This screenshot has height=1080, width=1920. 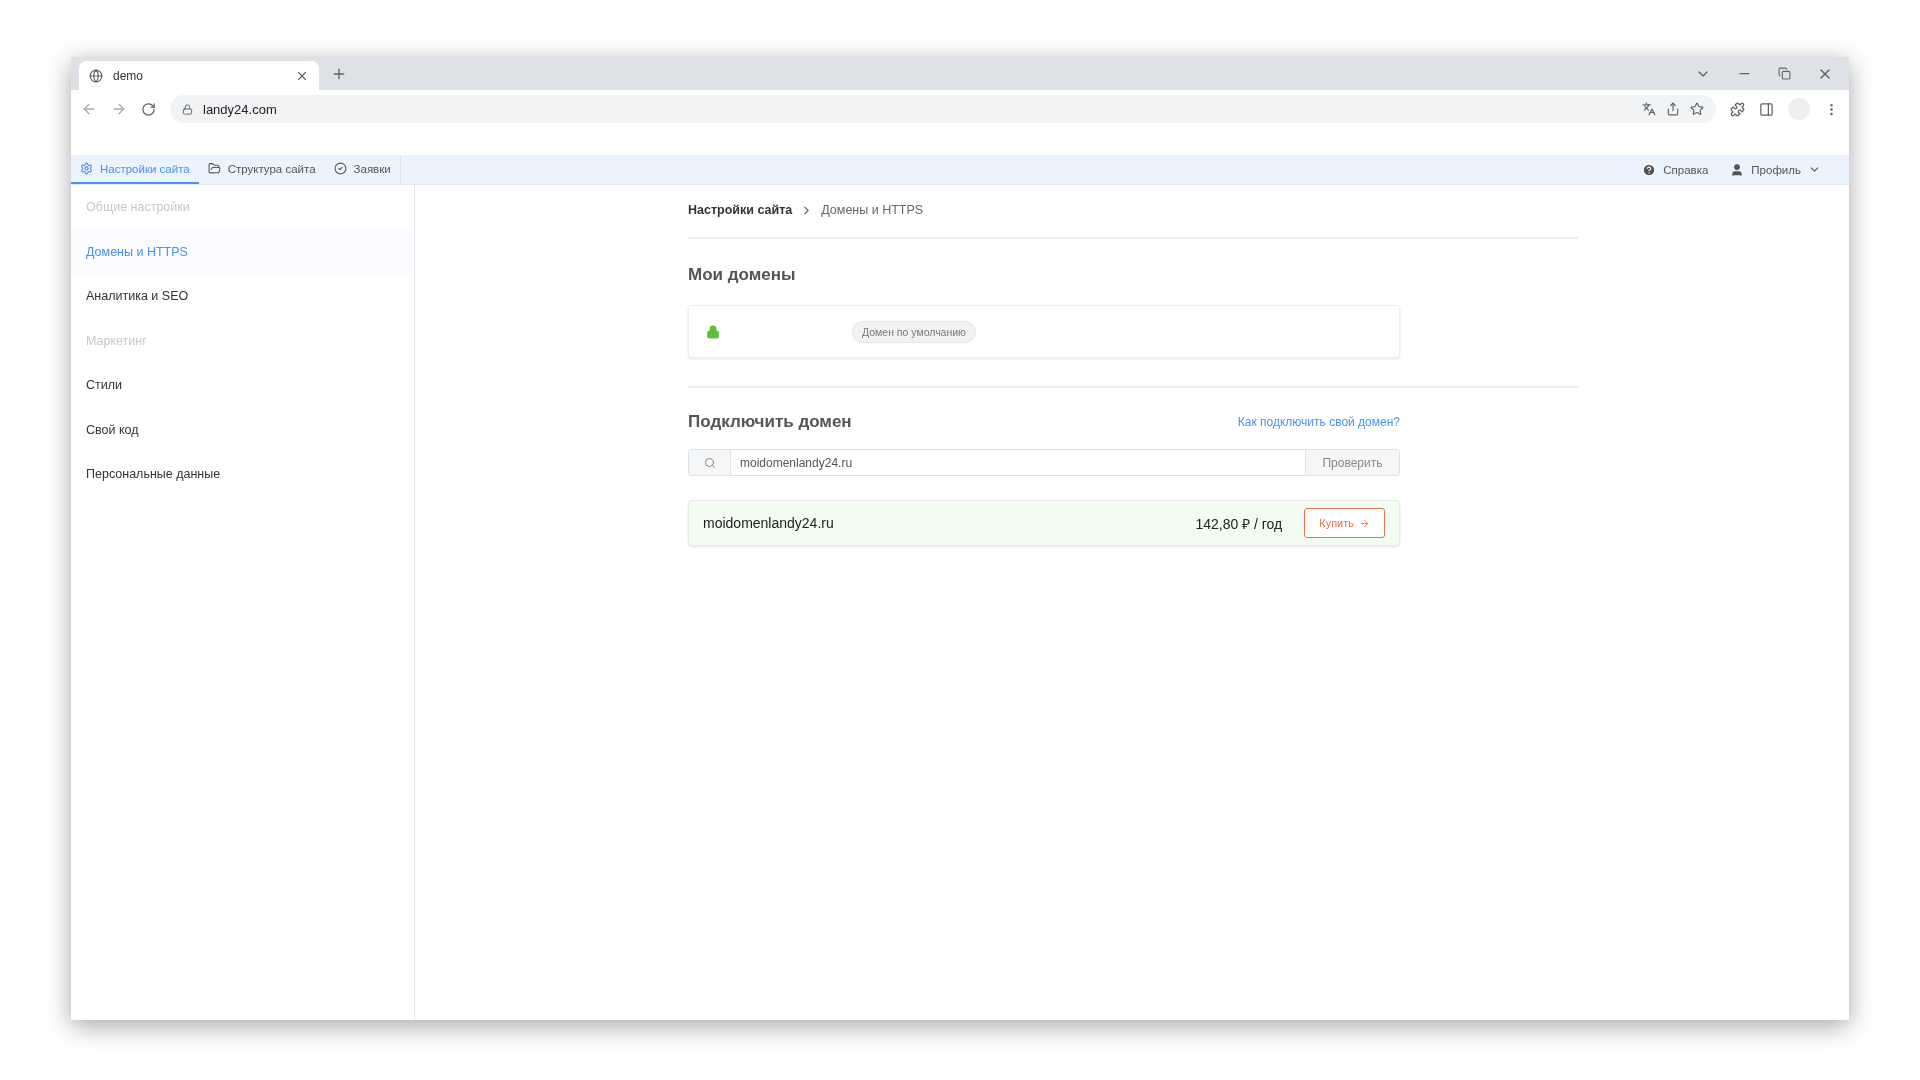 I want to click on sidebar-item: Персональные данные, so click(x=242, y=474).